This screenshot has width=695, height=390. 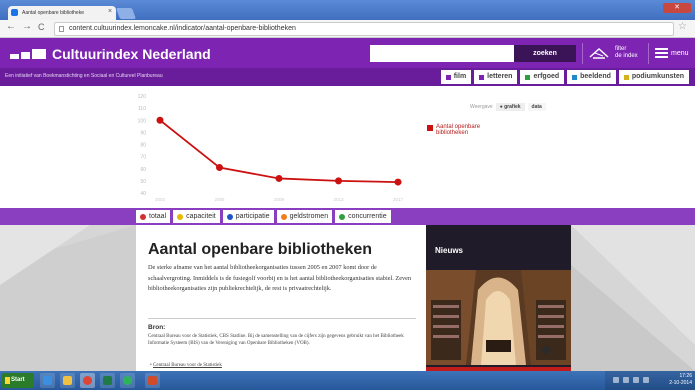 I want to click on view-option-data: data, so click(x=536, y=107).